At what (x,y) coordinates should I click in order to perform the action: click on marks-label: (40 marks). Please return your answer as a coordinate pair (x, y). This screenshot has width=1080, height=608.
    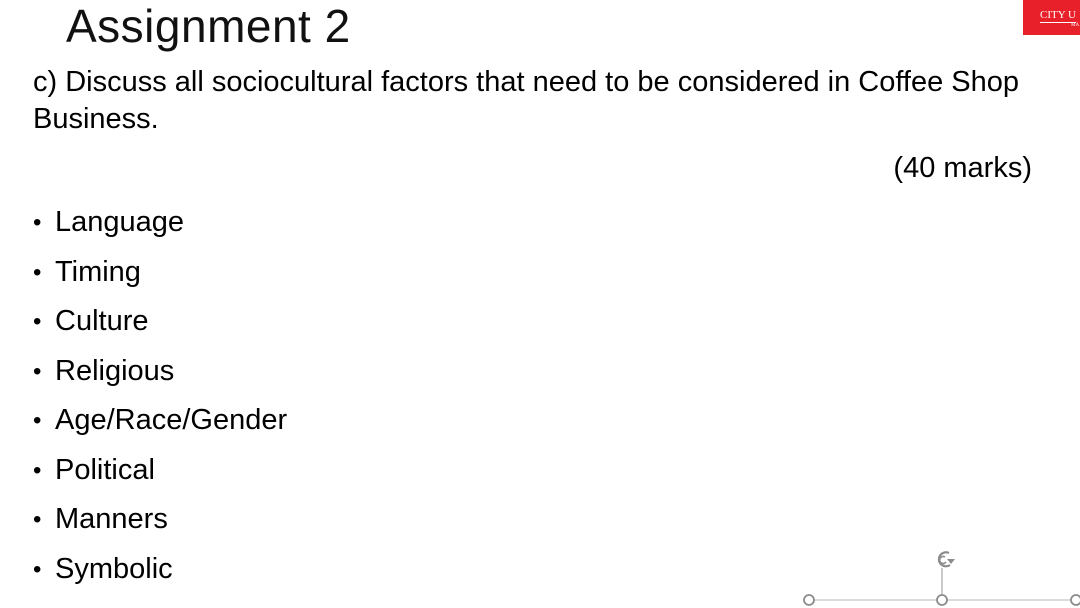
    Looking at the image, I should click on (962, 168).